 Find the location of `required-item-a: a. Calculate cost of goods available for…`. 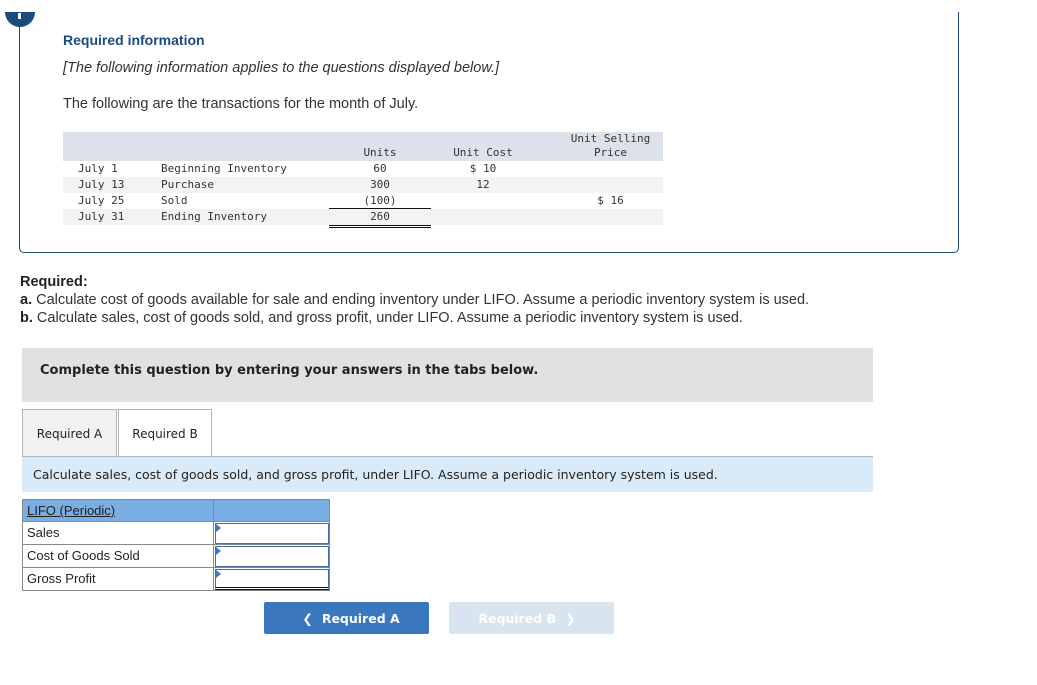

required-item-a: a. Calculate cost of goods available for… is located at coordinates (414, 300).